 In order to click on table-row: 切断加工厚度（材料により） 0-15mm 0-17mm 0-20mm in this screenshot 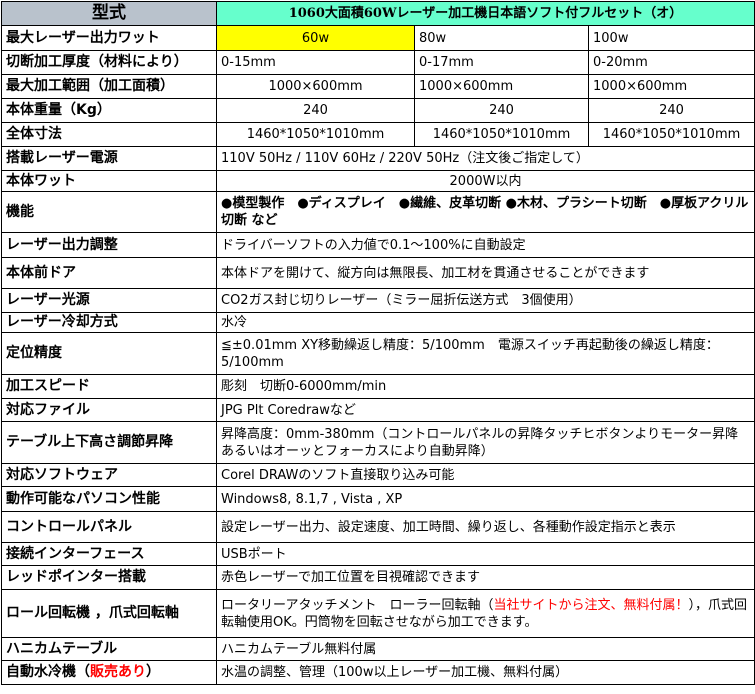, I will do `click(378, 62)`.